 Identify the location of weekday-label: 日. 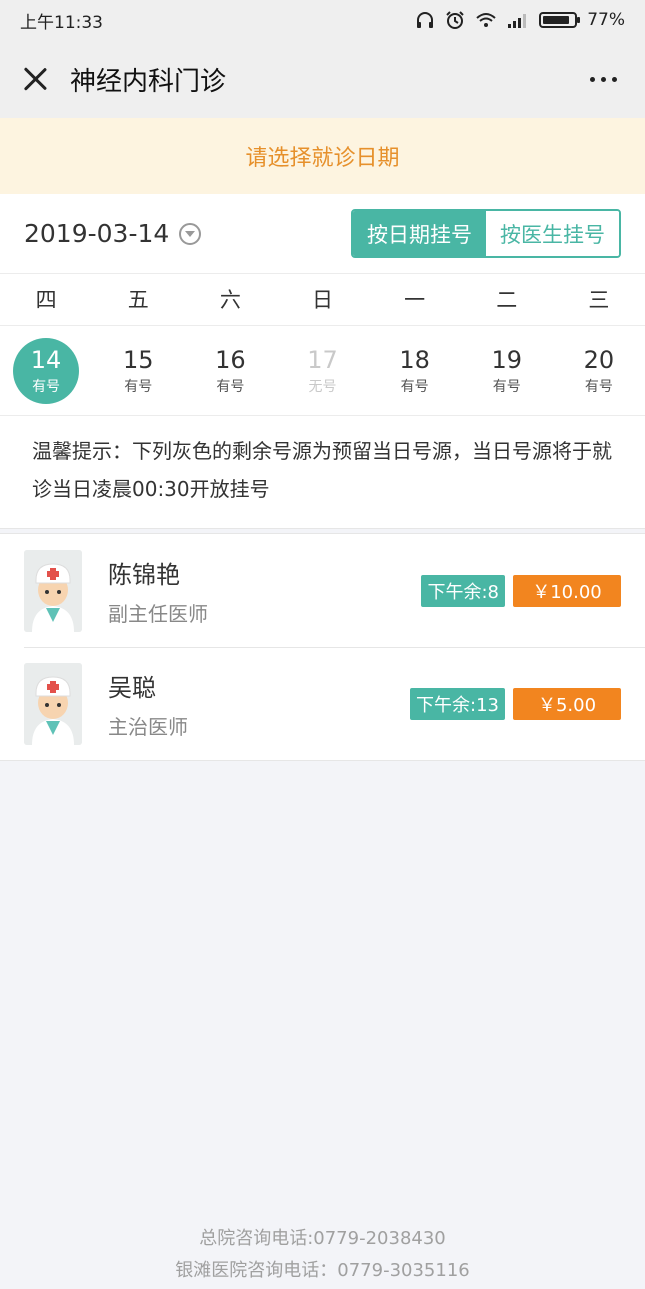
(322, 300).